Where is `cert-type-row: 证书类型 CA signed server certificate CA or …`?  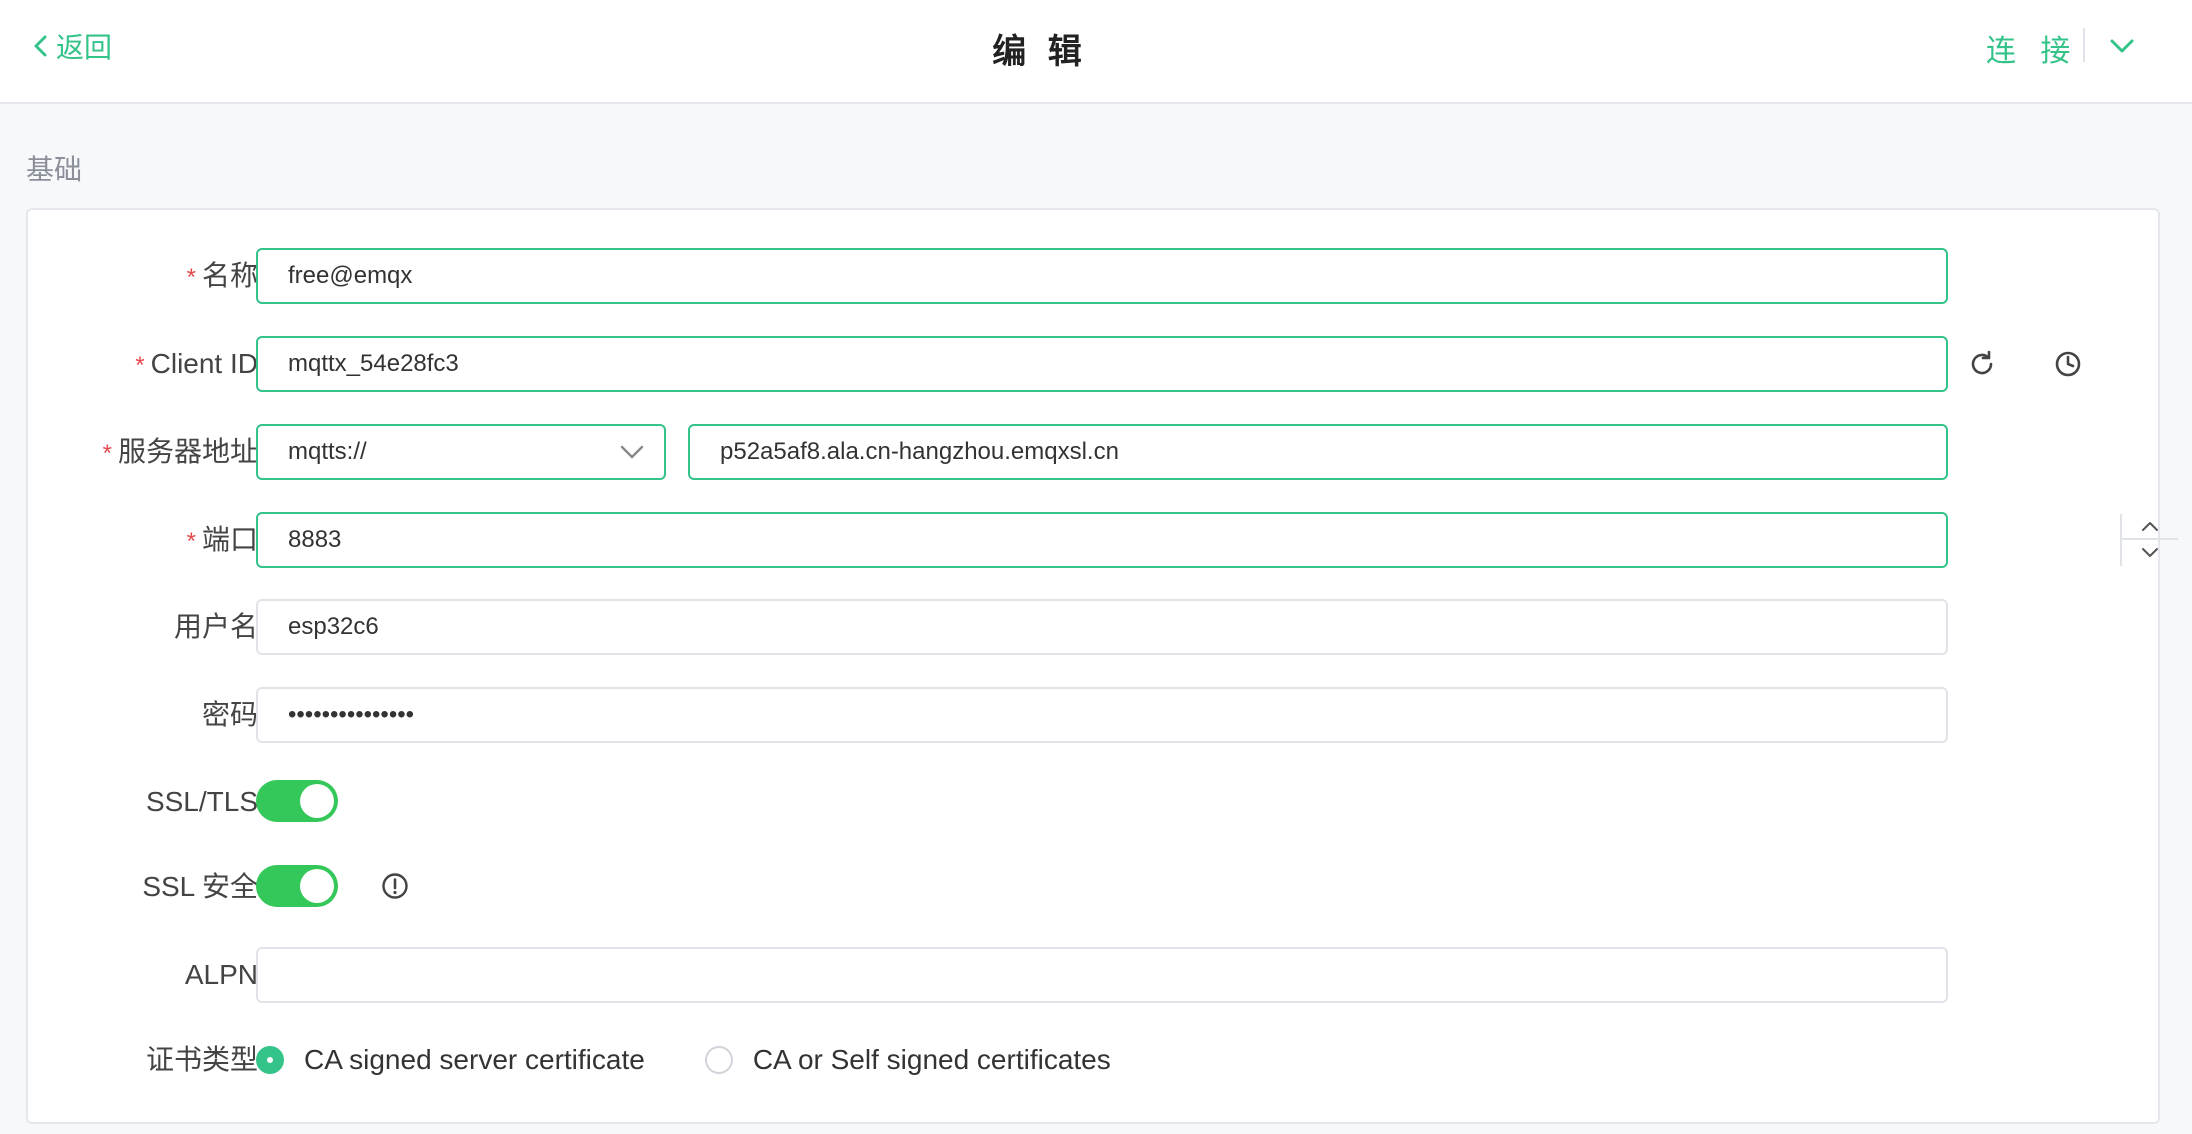 cert-type-row: 证书类型 CA signed server certificate CA or … is located at coordinates (1095, 1060).